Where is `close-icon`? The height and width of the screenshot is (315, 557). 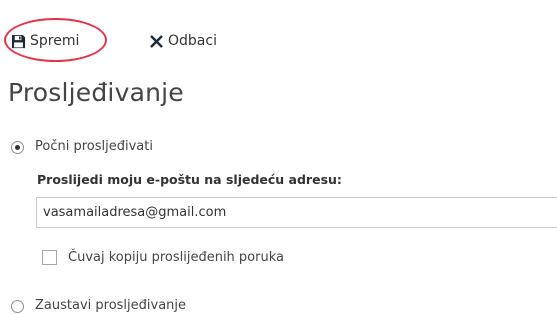 close-icon is located at coordinates (156, 41).